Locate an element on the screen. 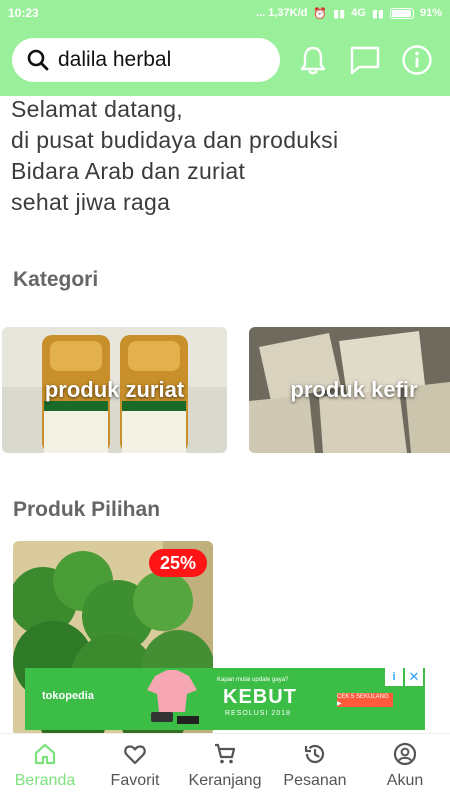 The image size is (450, 800). battery-icon is located at coordinates (401, 13).